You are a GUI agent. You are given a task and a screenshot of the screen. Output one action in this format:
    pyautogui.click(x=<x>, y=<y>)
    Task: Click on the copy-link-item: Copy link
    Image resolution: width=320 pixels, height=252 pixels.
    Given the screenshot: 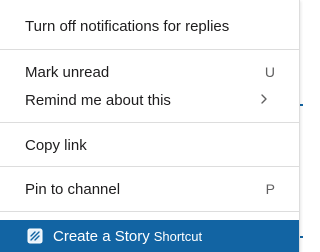 What is the action you would take?
    pyautogui.click(x=149, y=145)
    